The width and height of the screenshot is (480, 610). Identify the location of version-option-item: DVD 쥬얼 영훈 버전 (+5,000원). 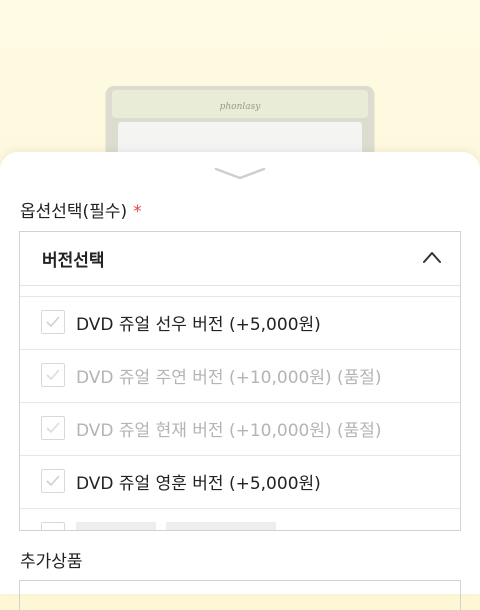
(240, 481).